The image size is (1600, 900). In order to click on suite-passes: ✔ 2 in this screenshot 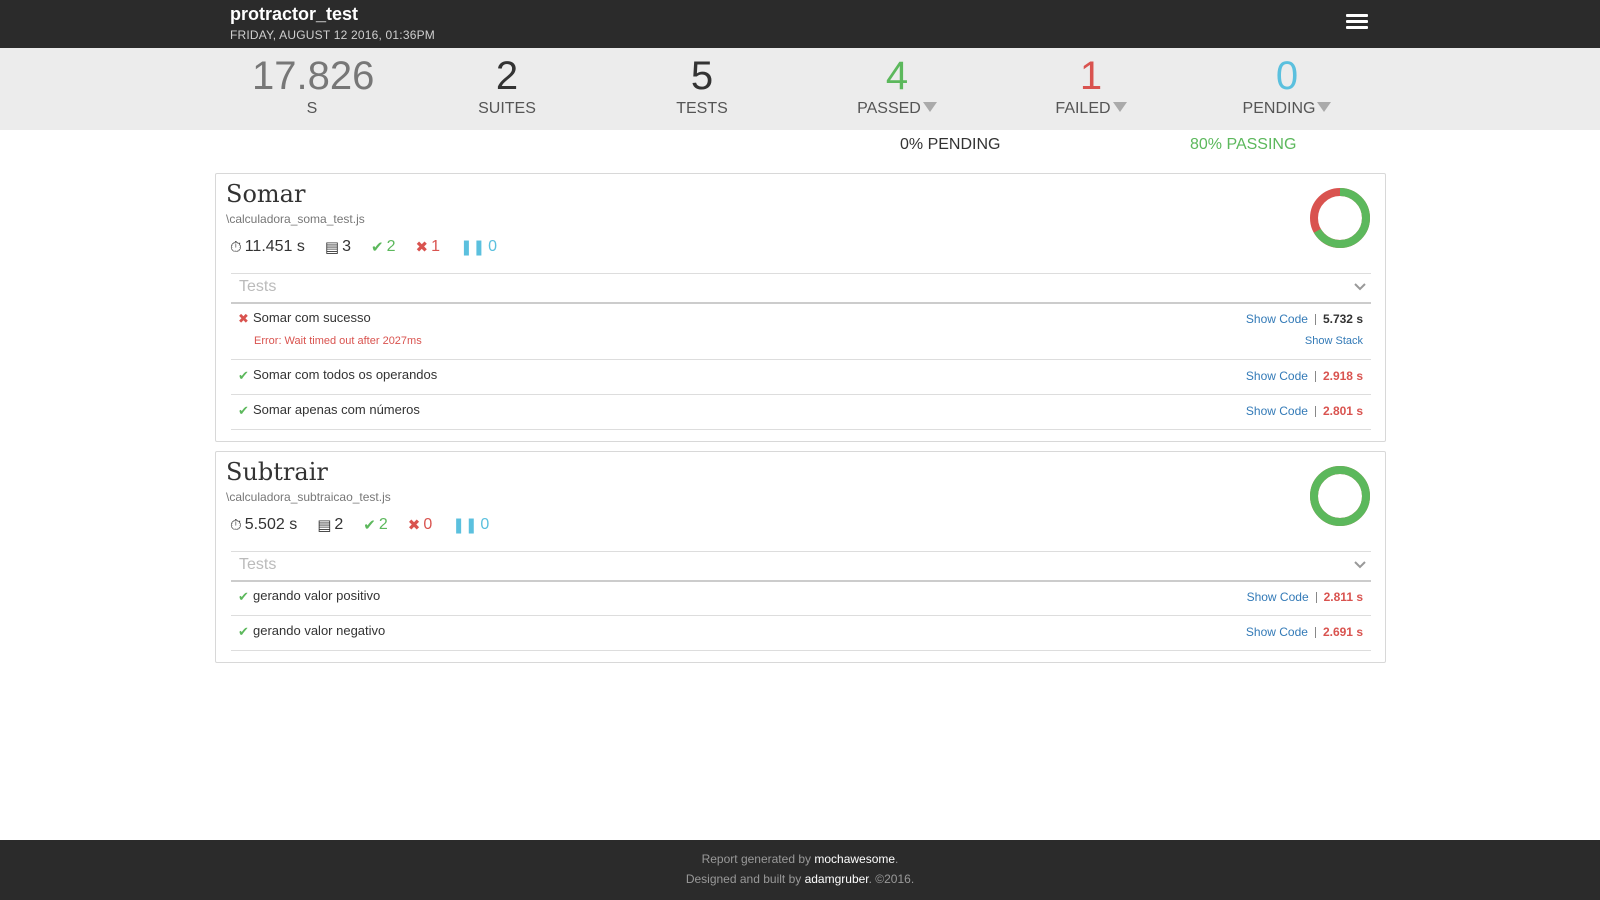, I will do `click(375, 525)`.